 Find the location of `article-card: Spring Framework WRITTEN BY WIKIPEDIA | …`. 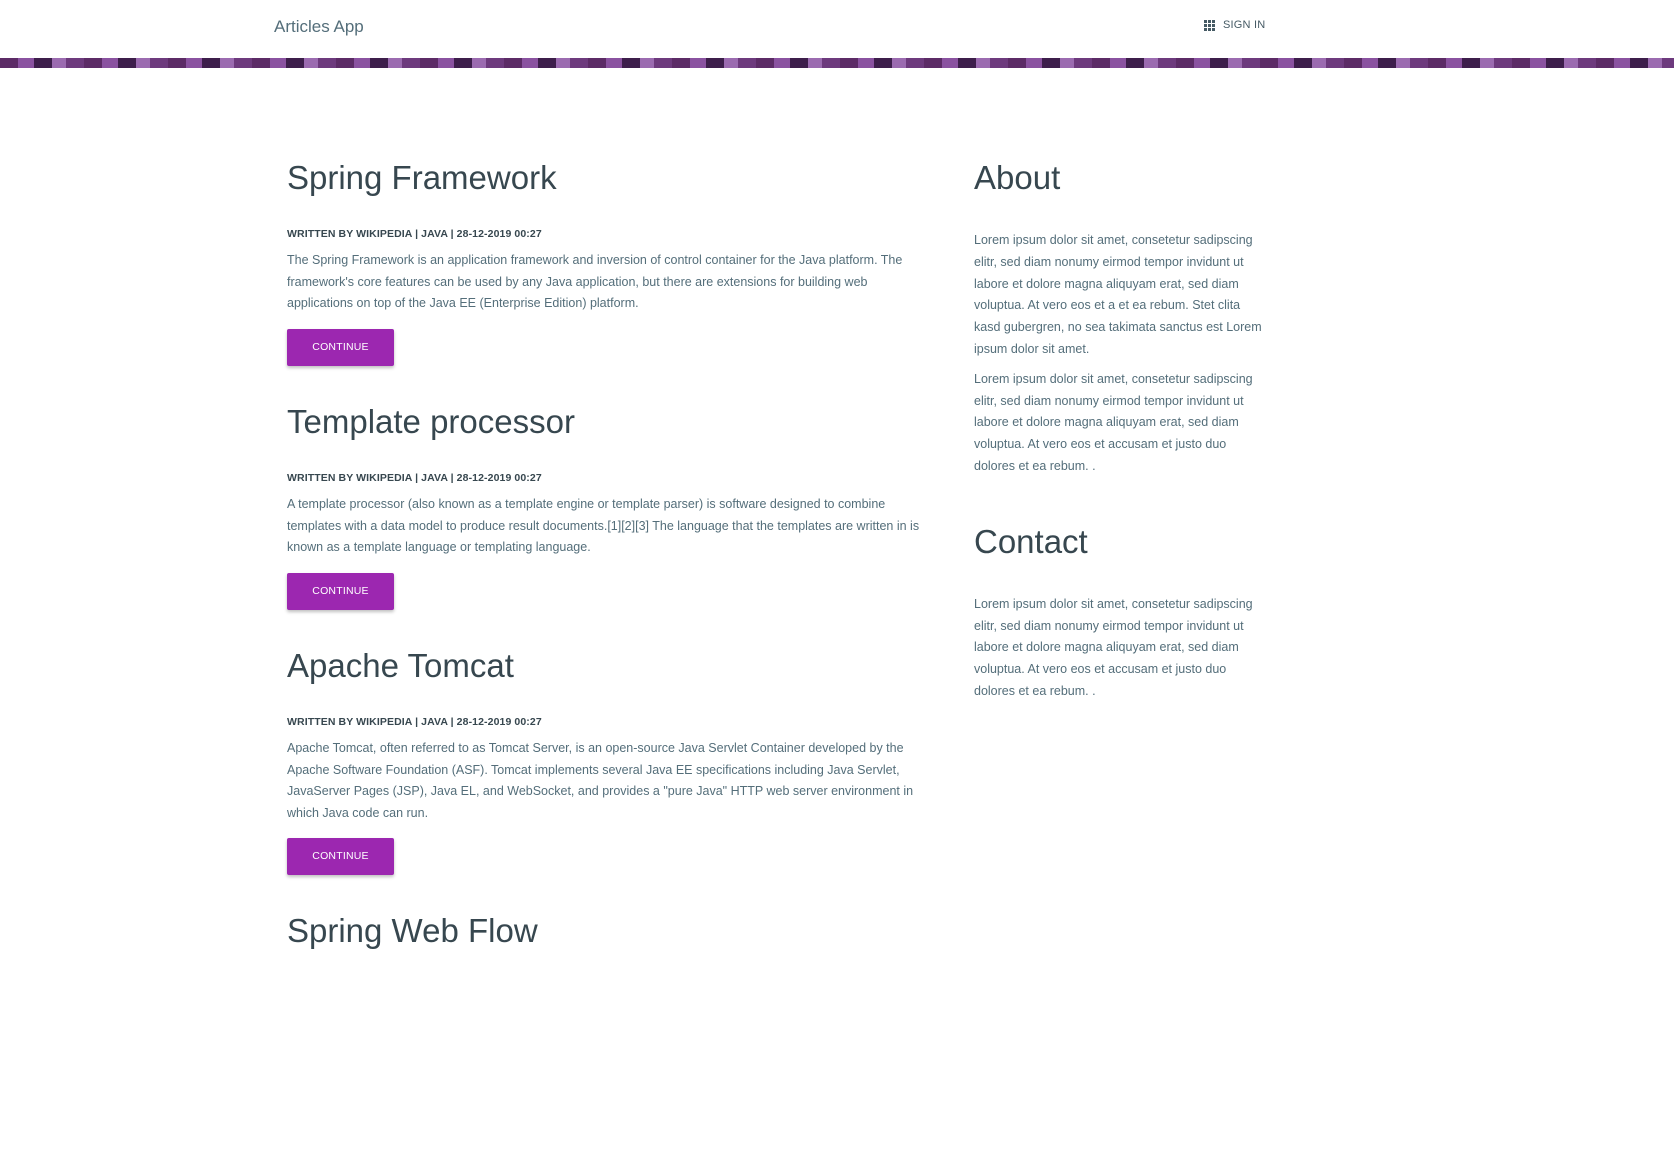

article-card: Spring Framework WRITTEN BY WIKIPEDIA | … is located at coordinates (607, 281).